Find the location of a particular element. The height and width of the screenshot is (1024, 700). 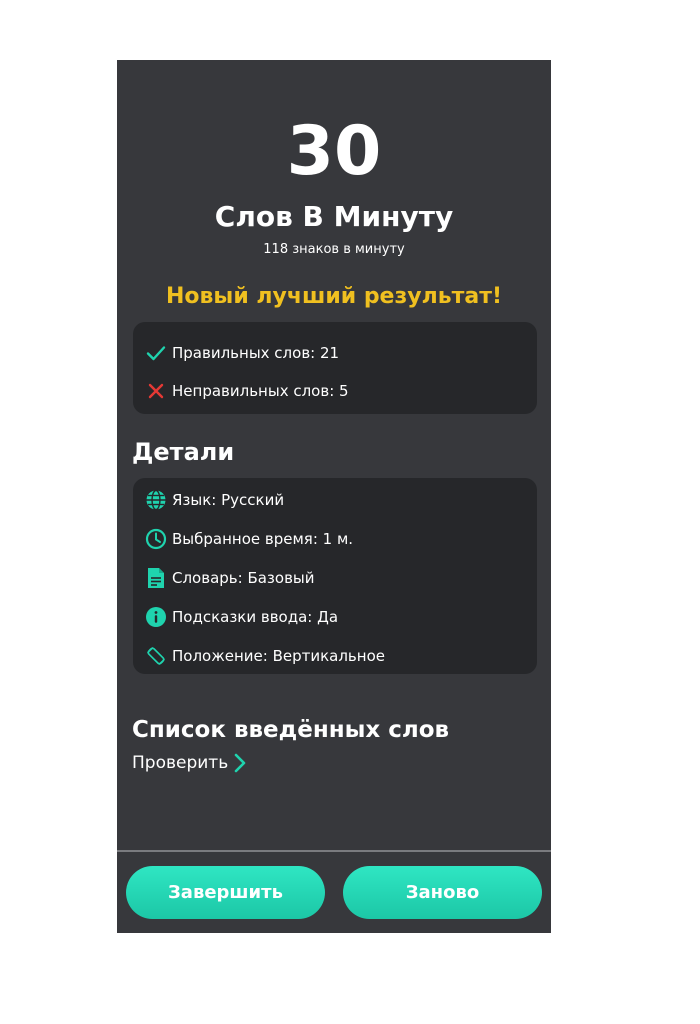

details-item-orientation: Положение: Вертикальное is located at coordinates (335, 656).